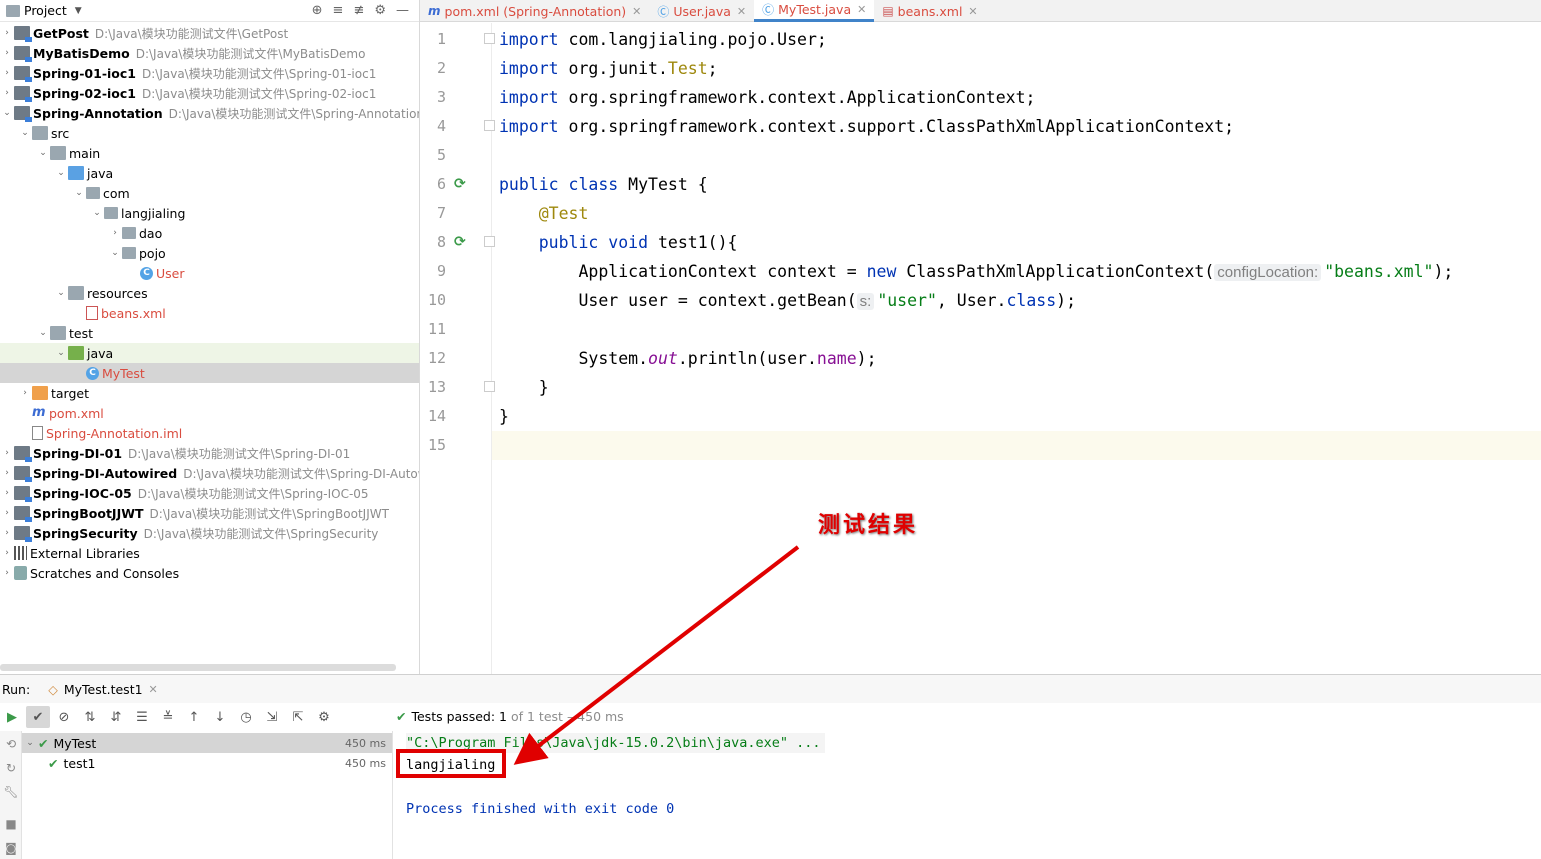 The height and width of the screenshot is (859, 1541). I want to click on wrench-icon: 🔧︎, so click(11, 793).